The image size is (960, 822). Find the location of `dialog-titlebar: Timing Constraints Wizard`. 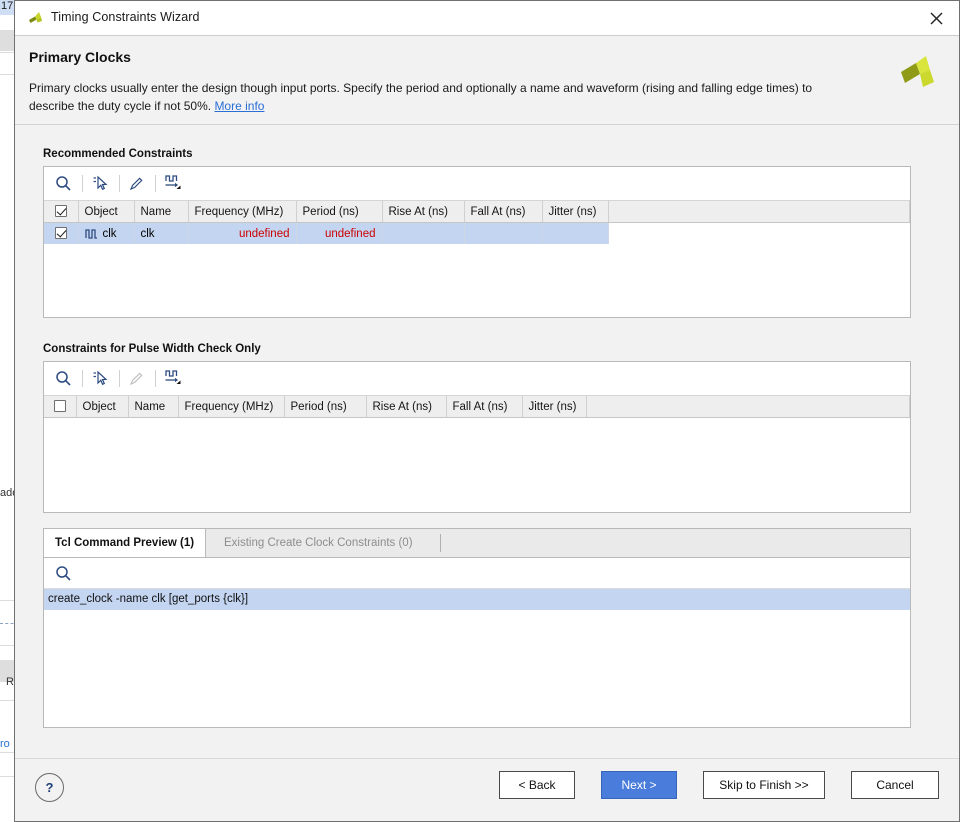

dialog-titlebar: Timing Constraints Wizard is located at coordinates (487, 18).